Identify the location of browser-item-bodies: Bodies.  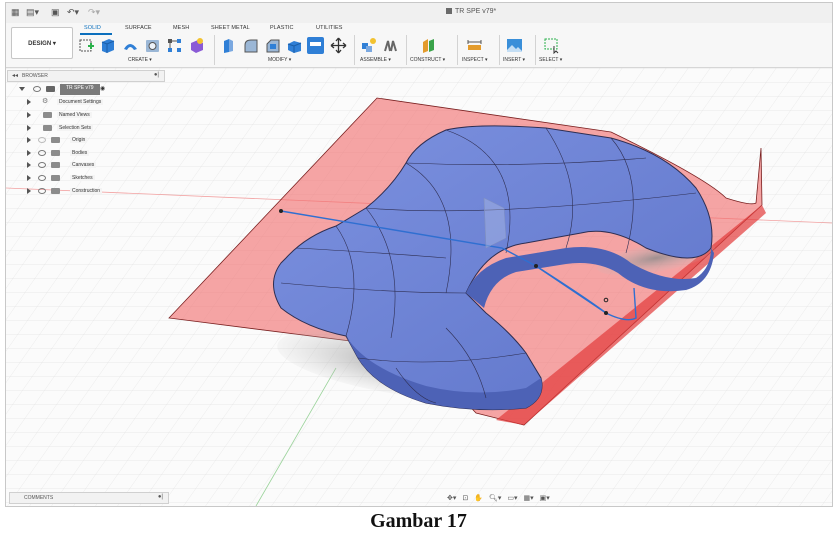
(77, 153).